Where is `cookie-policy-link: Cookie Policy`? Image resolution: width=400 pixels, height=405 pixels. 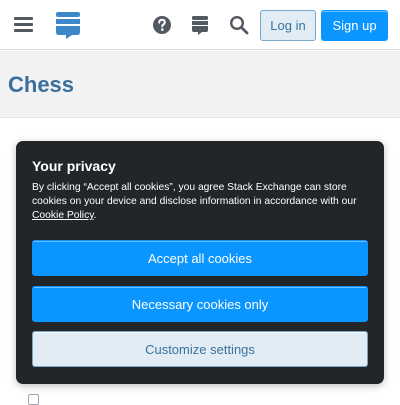 cookie-policy-link: Cookie Policy is located at coordinates (63, 215).